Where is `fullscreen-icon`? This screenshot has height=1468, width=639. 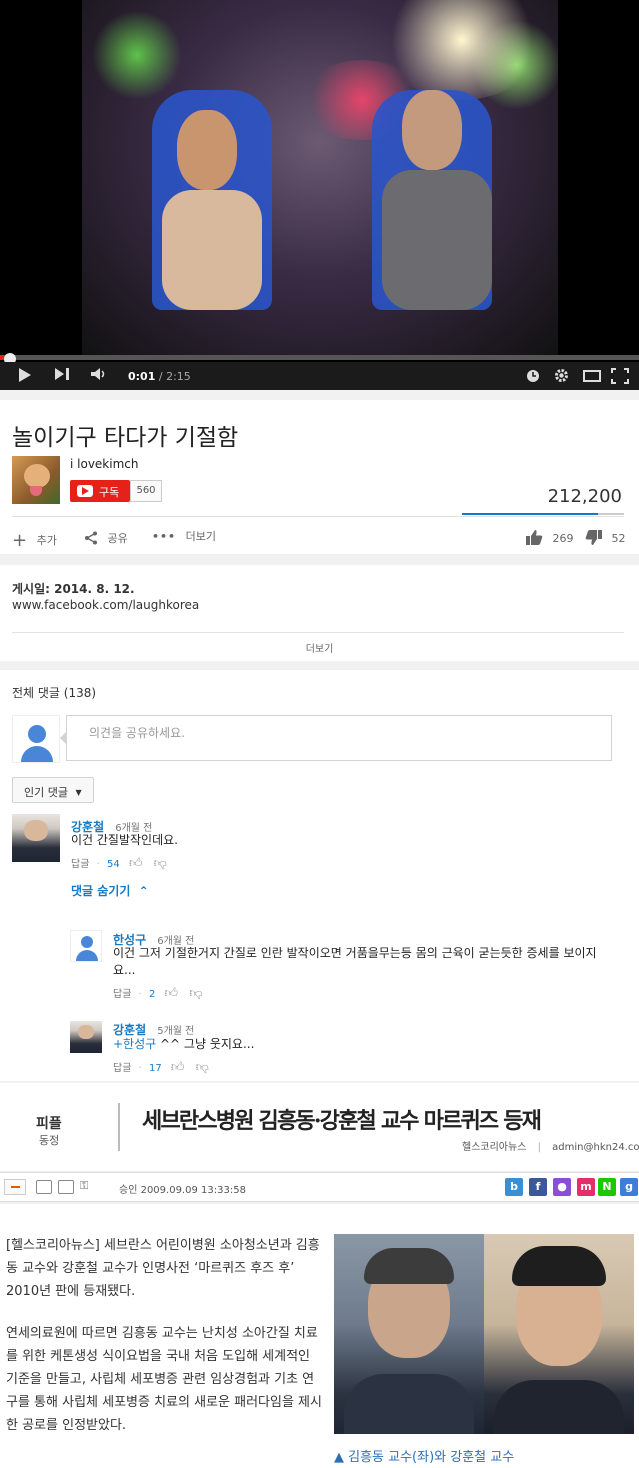
fullscreen-icon is located at coordinates (620, 378).